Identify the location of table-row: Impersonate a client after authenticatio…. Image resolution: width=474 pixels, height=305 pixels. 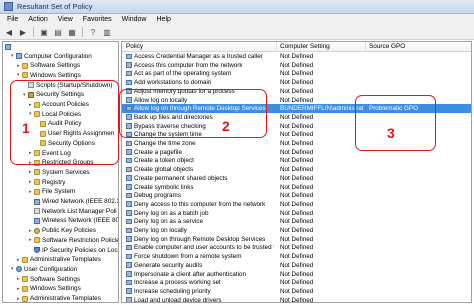
(296, 274).